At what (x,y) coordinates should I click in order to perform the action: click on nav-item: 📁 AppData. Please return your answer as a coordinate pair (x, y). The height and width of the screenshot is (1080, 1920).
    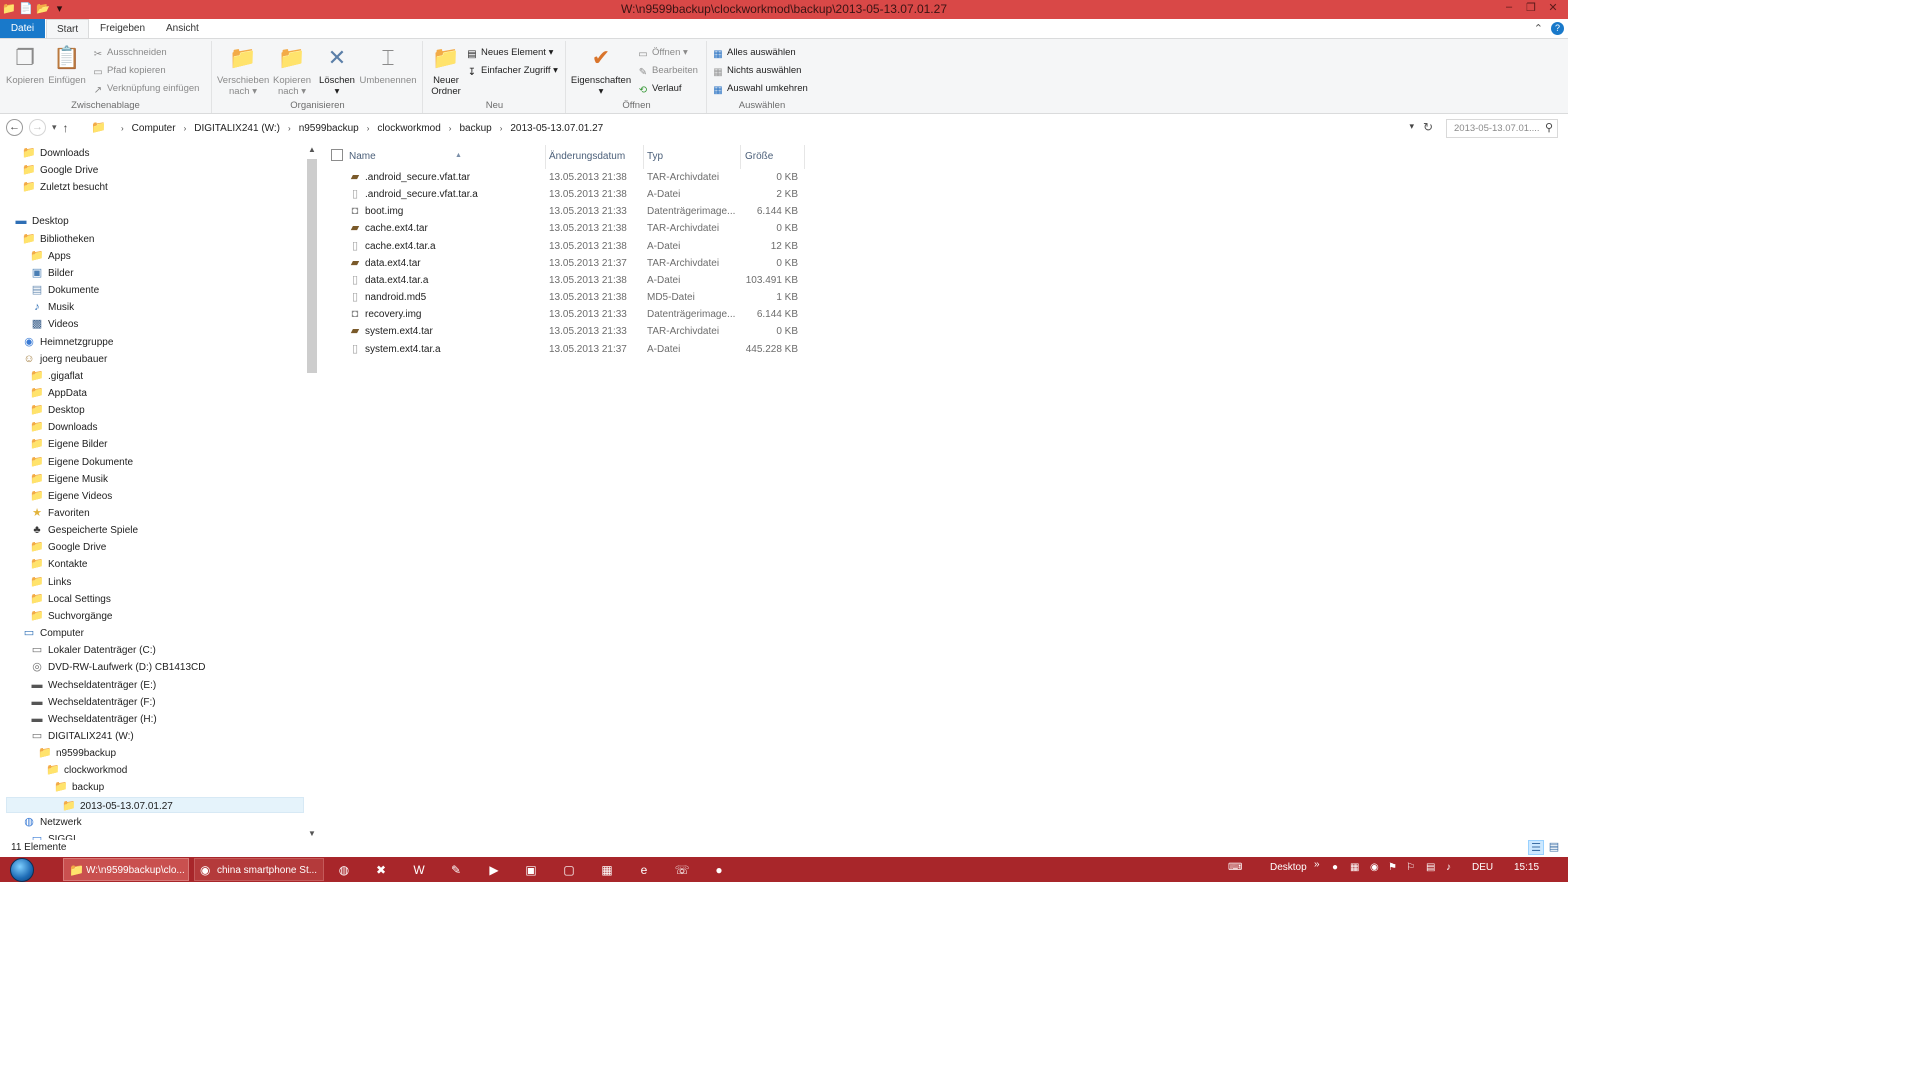
    Looking at the image, I should click on (58, 393).